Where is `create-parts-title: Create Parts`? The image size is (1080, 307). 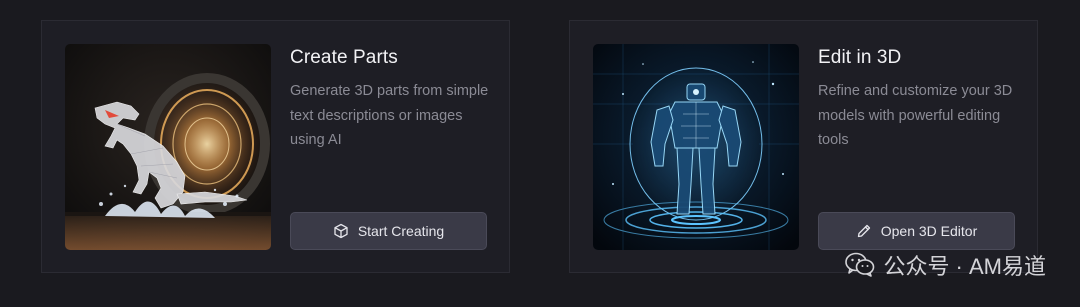 create-parts-title: Create Parts is located at coordinates (344, 57).